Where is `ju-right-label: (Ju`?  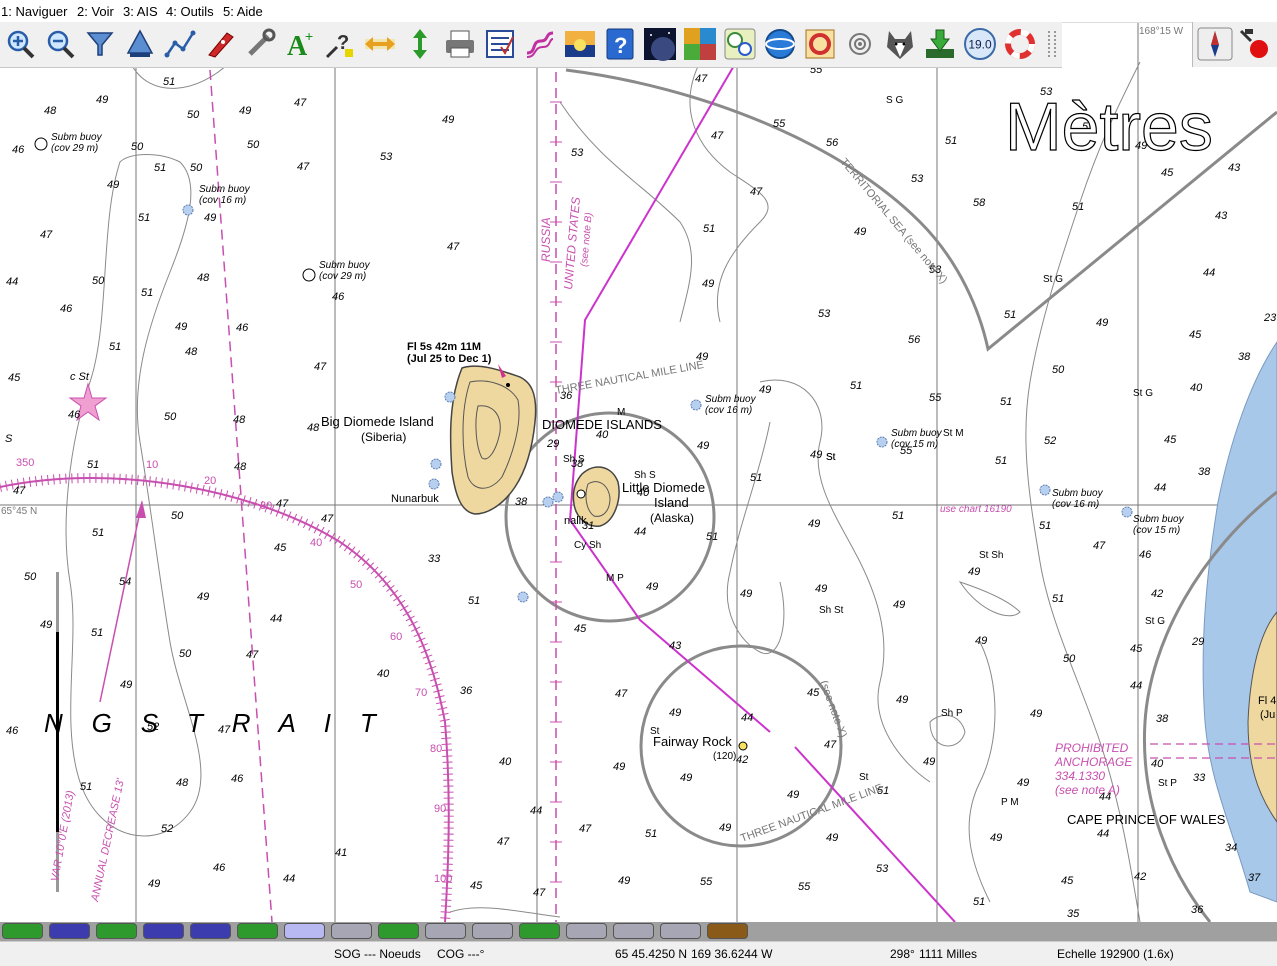
ju-right-label: (Ju is located at coordinates (1267, 715).